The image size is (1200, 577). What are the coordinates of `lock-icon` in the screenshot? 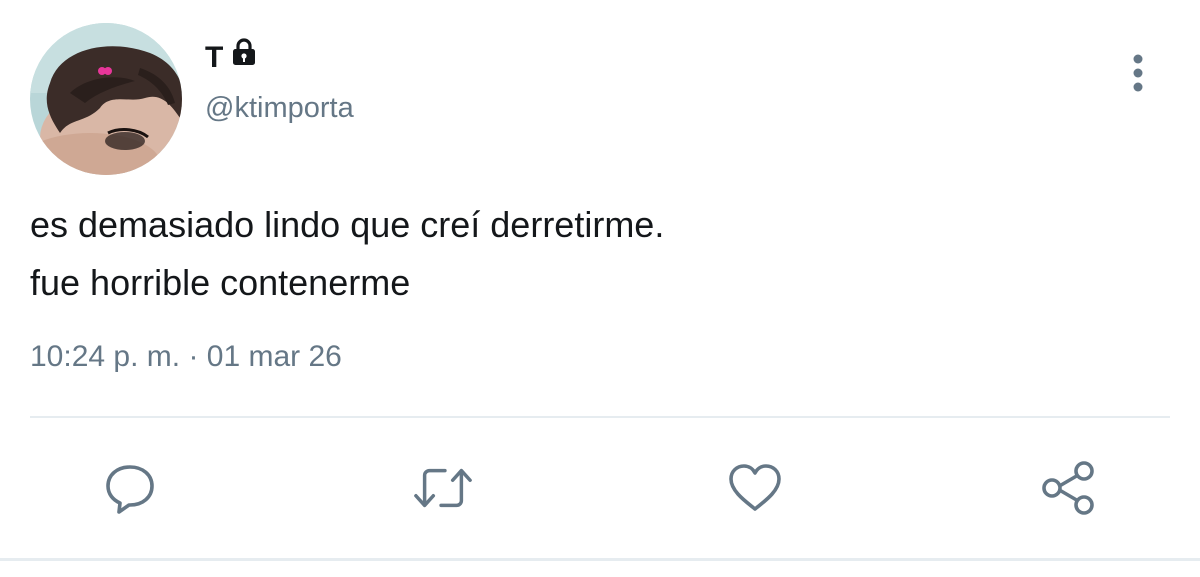 It's located at (244, 54).